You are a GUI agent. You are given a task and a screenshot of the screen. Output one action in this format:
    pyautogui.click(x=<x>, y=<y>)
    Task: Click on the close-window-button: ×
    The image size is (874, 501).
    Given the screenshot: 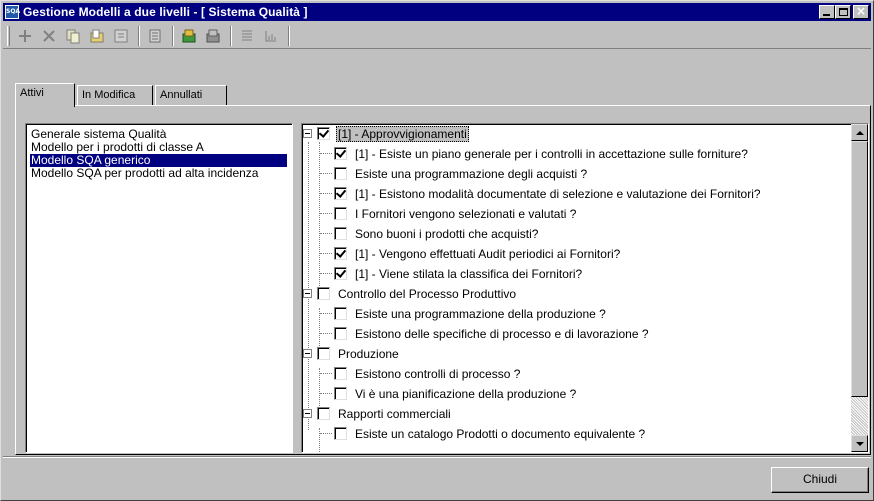 What is the action you would take?
    pyautogui.click(x=861, y=11)
    